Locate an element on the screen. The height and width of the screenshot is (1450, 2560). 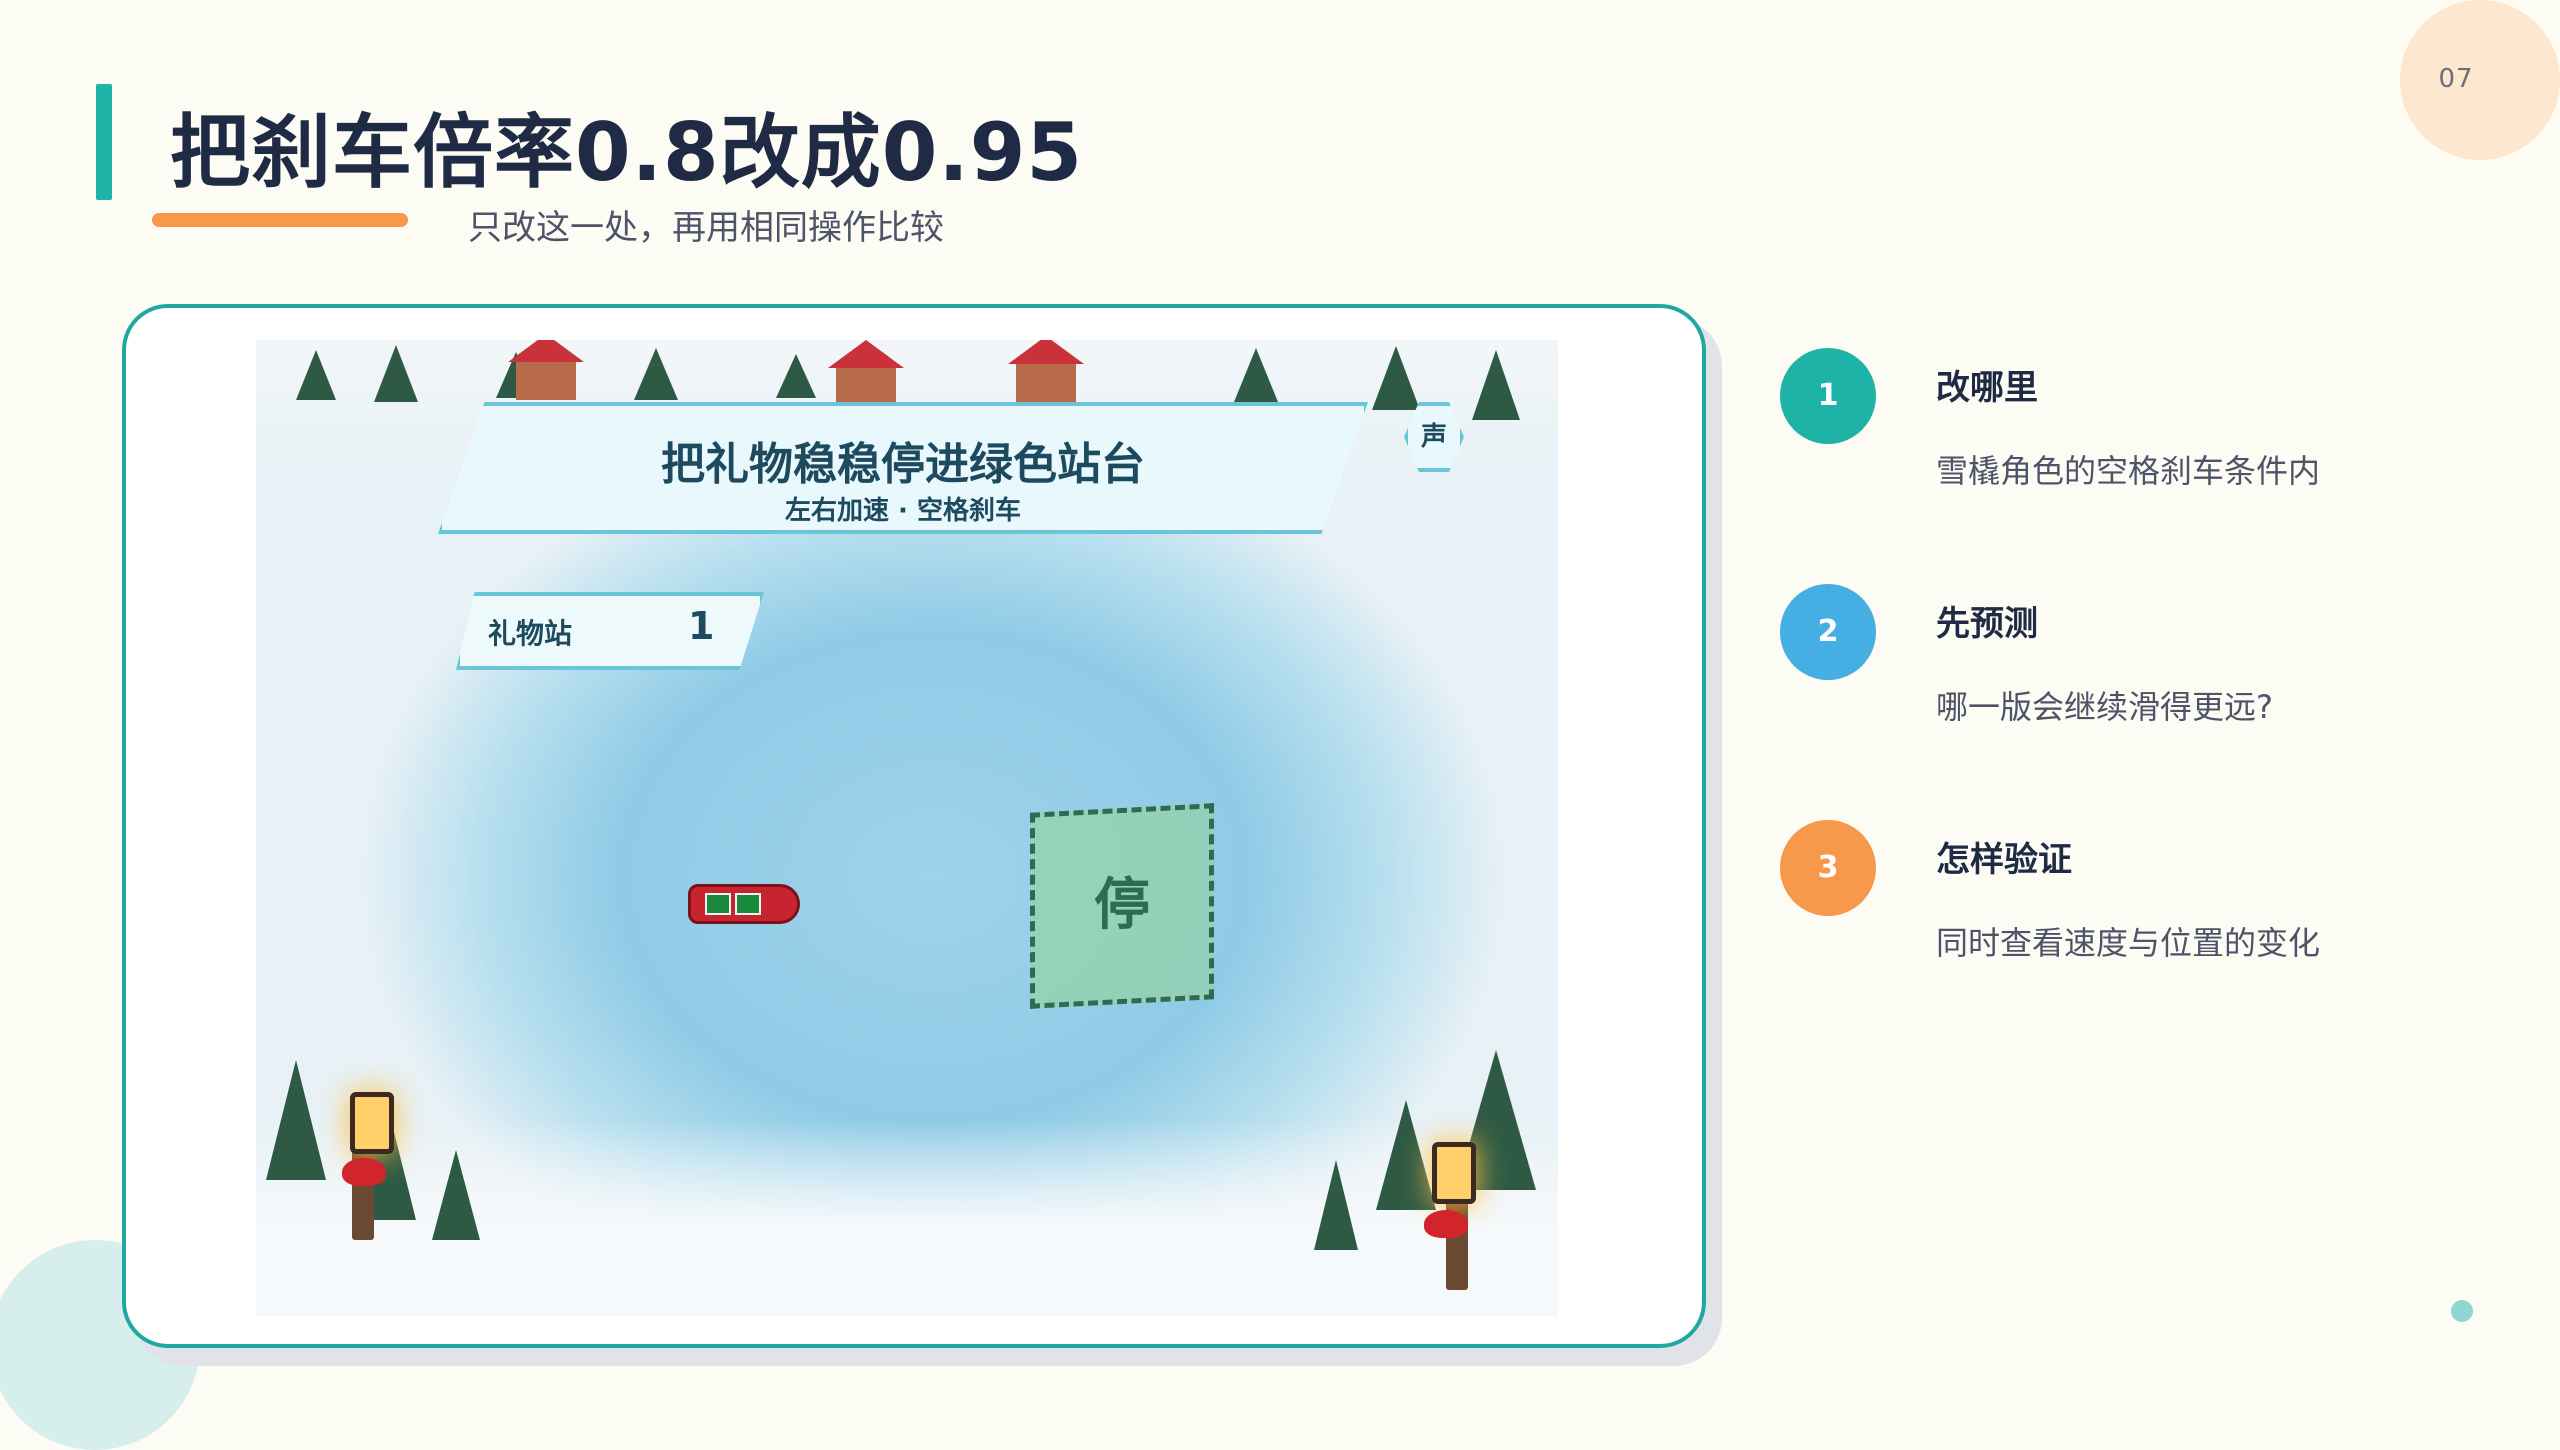
step-3-badge: 3 is located at coordinates (1828, 868).